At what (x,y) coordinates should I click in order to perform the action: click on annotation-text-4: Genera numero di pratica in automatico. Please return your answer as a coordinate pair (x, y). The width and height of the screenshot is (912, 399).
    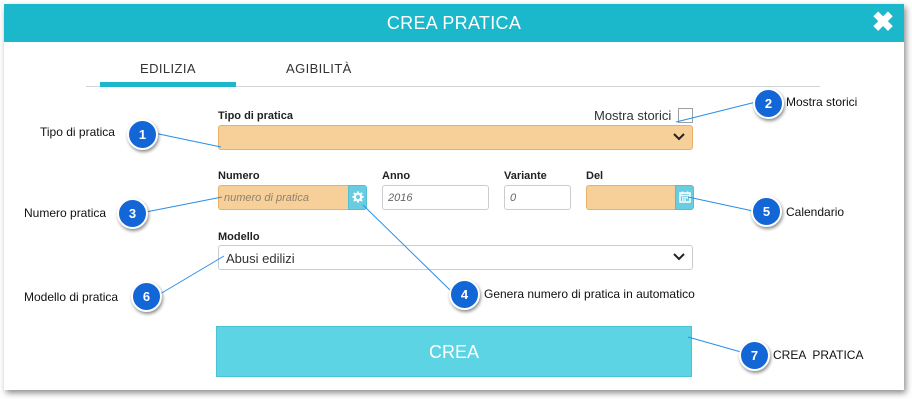
    Looking at the image, I should click on (589, 294).